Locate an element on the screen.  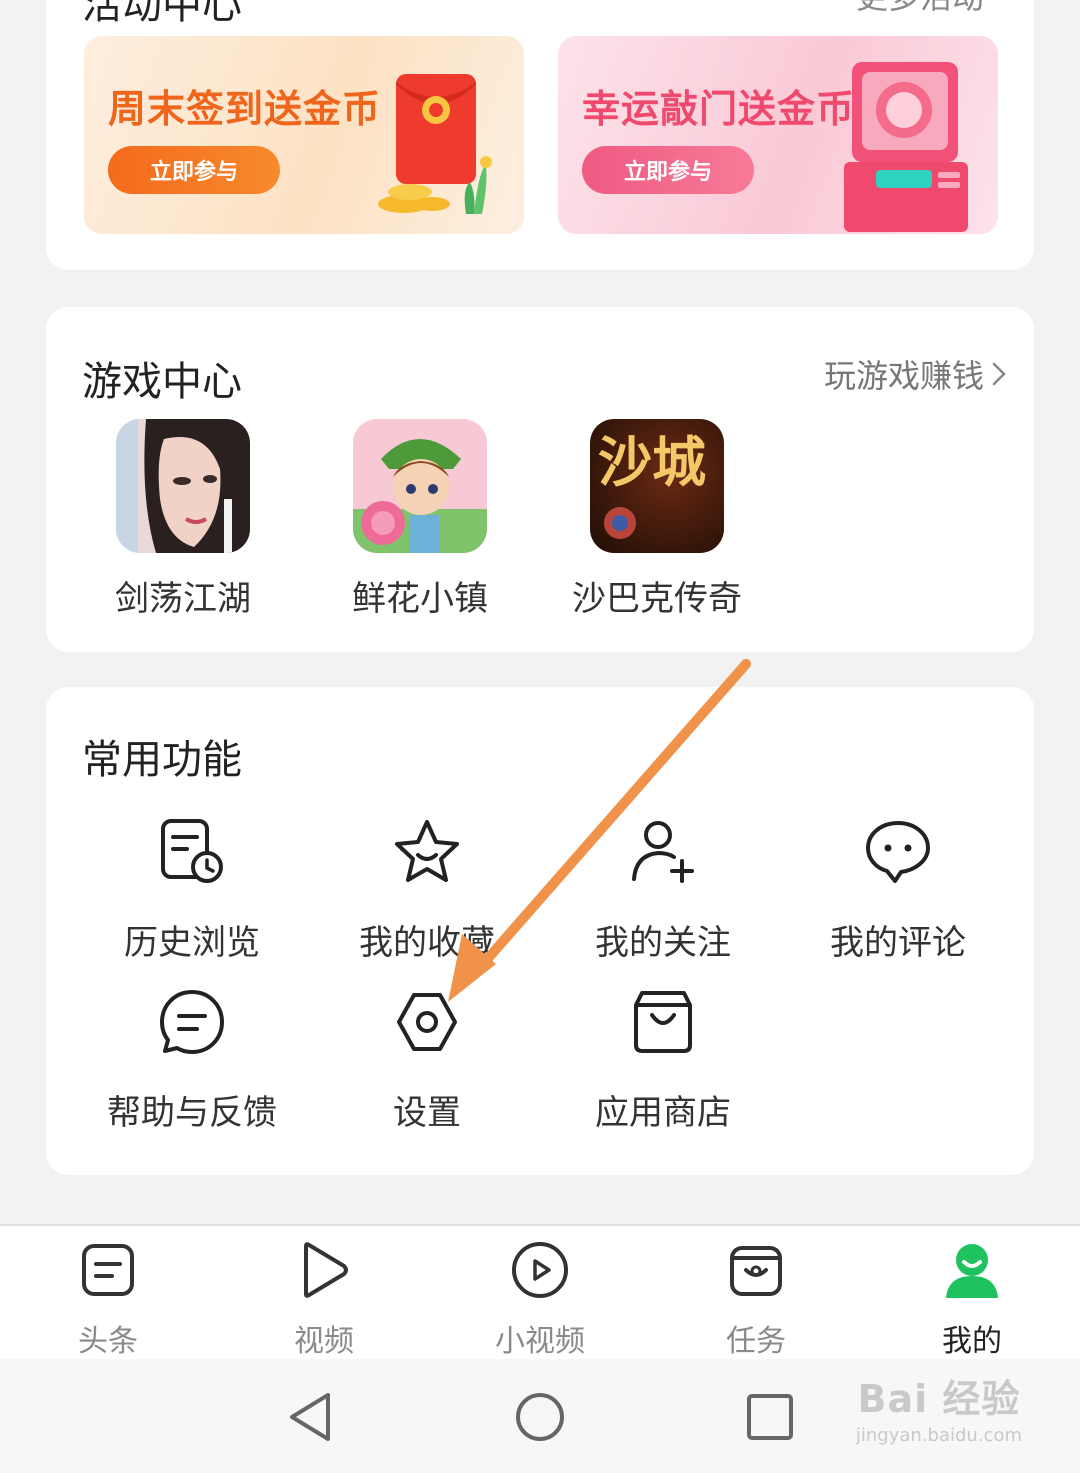
game-item-xianhua: 鲜花小镇 is located at coordinates (420, 519).